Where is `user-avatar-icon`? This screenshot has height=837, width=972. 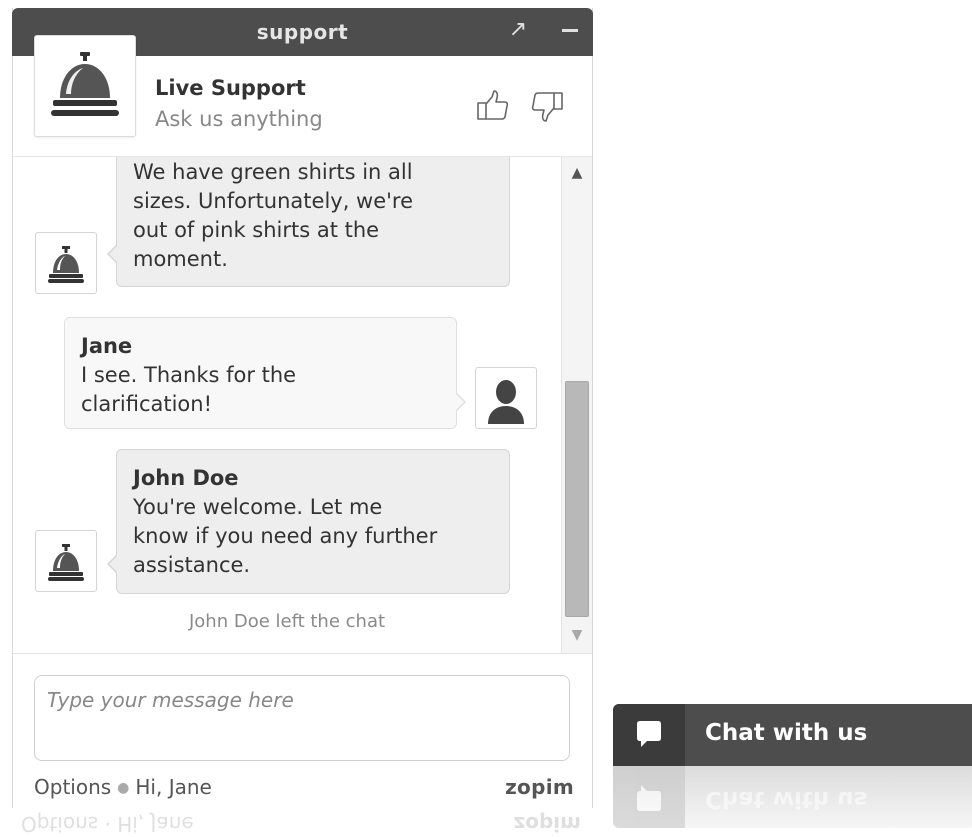 user-avatar-icon is located at coordinates (506, 398).